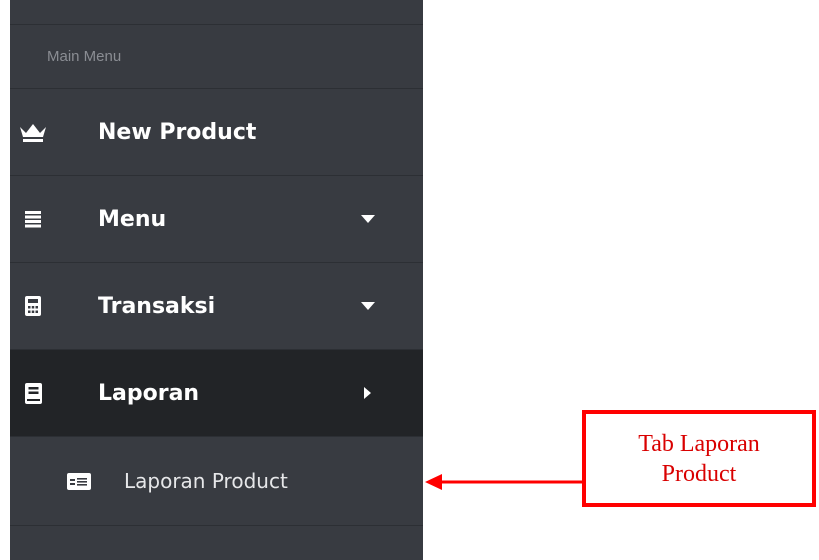 The width and height of the screenshot is (819, 560). I want to click on annotation-callout: Tab Laporan Product, so click(699, 458).